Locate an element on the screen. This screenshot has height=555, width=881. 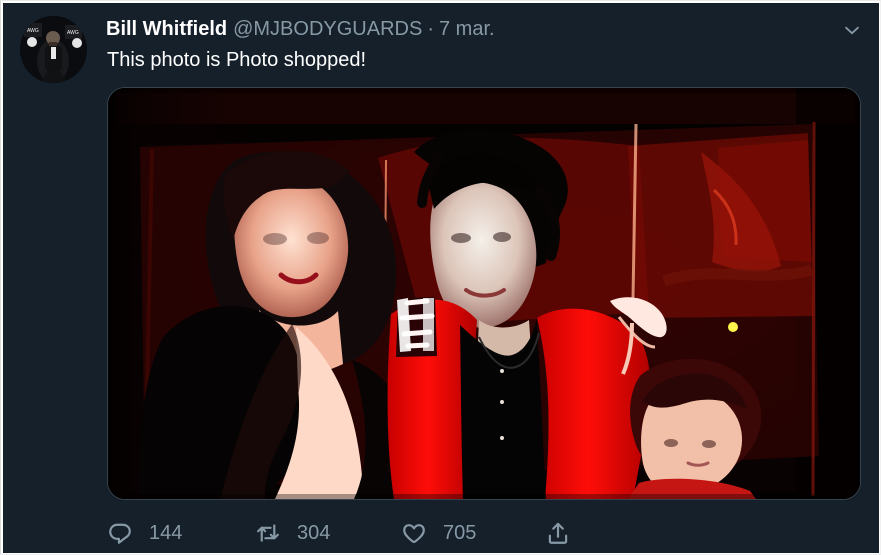
retweet-count: 304 is located at coordinates (314, 533).